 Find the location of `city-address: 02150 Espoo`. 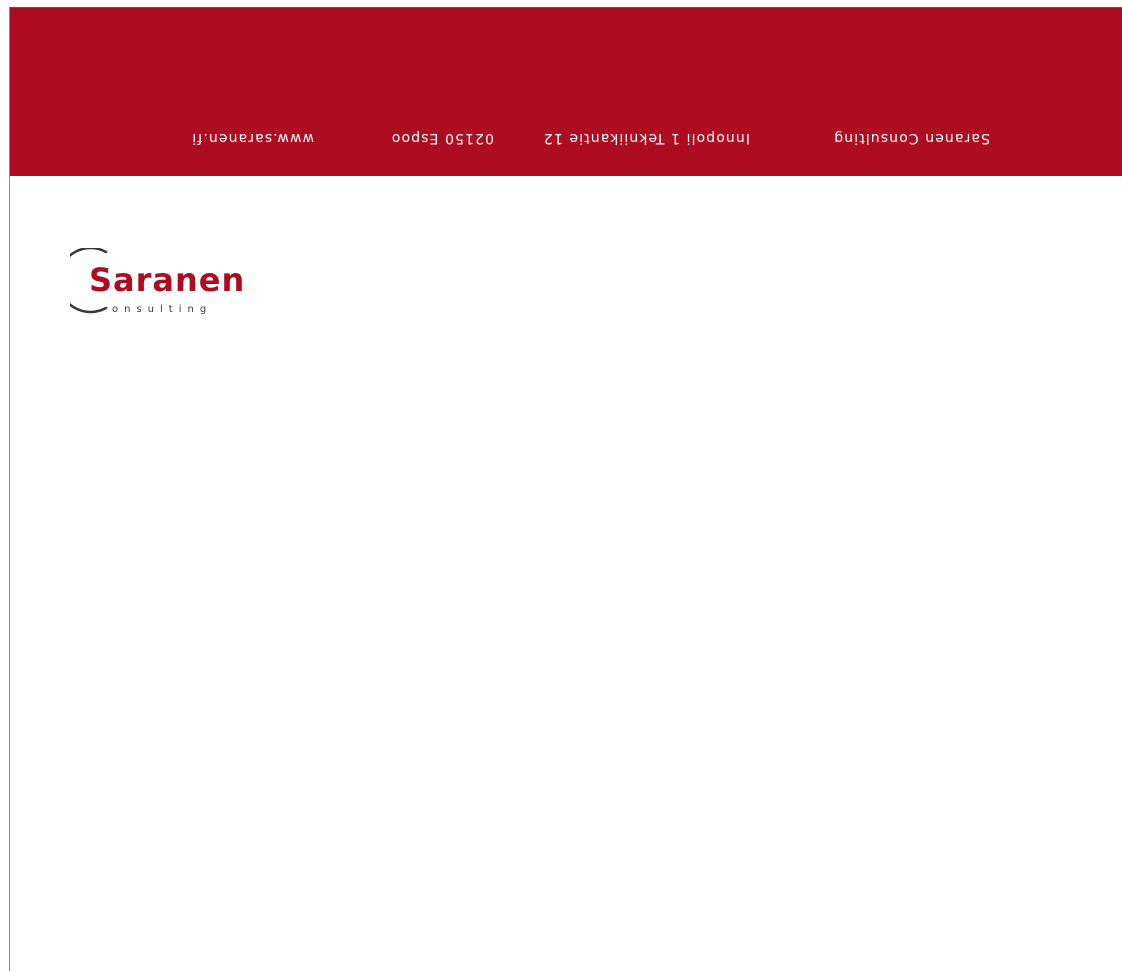

city-address: 02150 Espoo is located at coordinates (442, 138).